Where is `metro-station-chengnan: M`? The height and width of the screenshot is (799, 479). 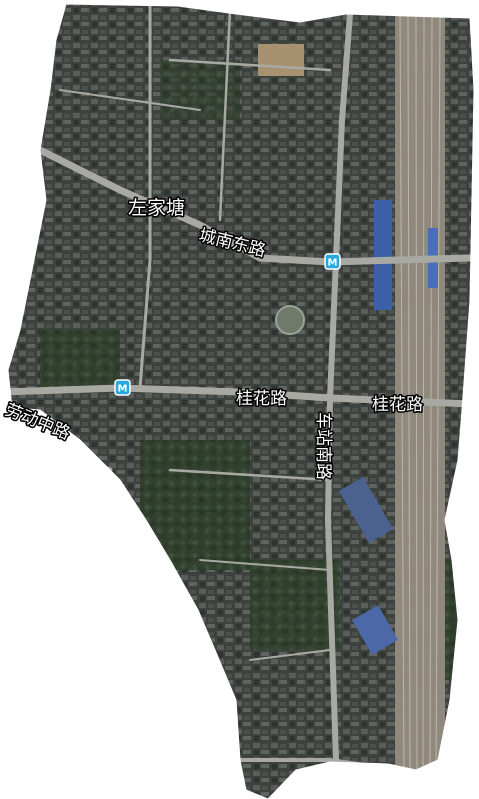
metro-station-chengnan: M is located at coordinates (332, 261).